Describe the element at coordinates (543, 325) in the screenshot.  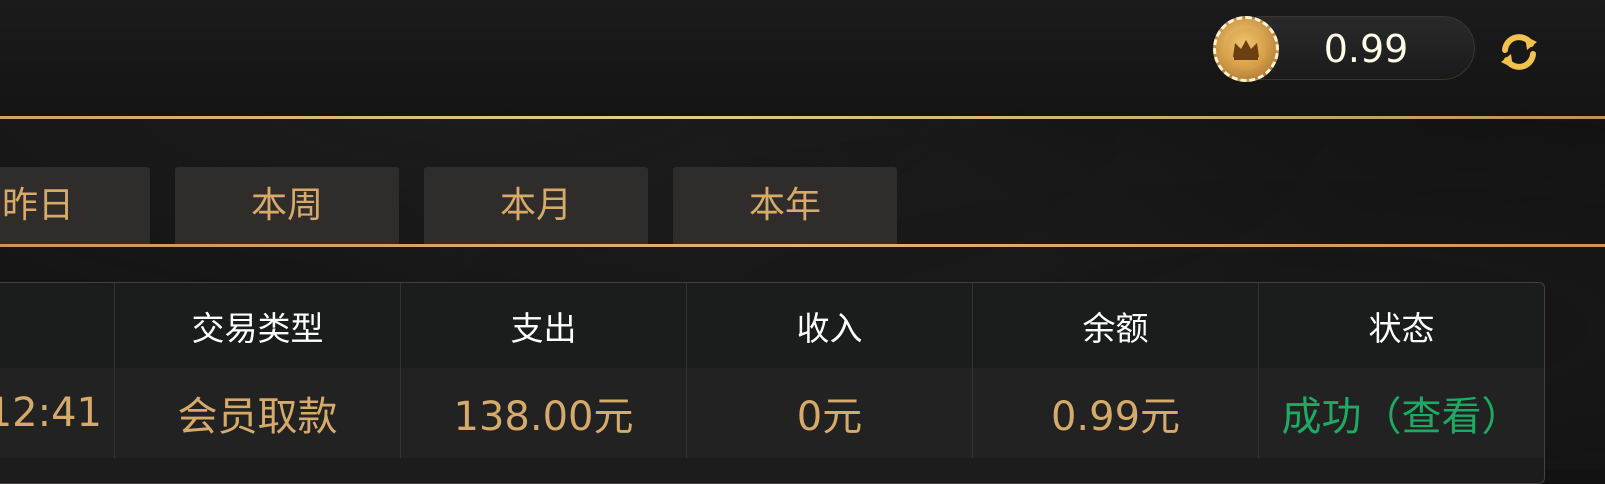
I see `column-header-expense: 支出` at that location.